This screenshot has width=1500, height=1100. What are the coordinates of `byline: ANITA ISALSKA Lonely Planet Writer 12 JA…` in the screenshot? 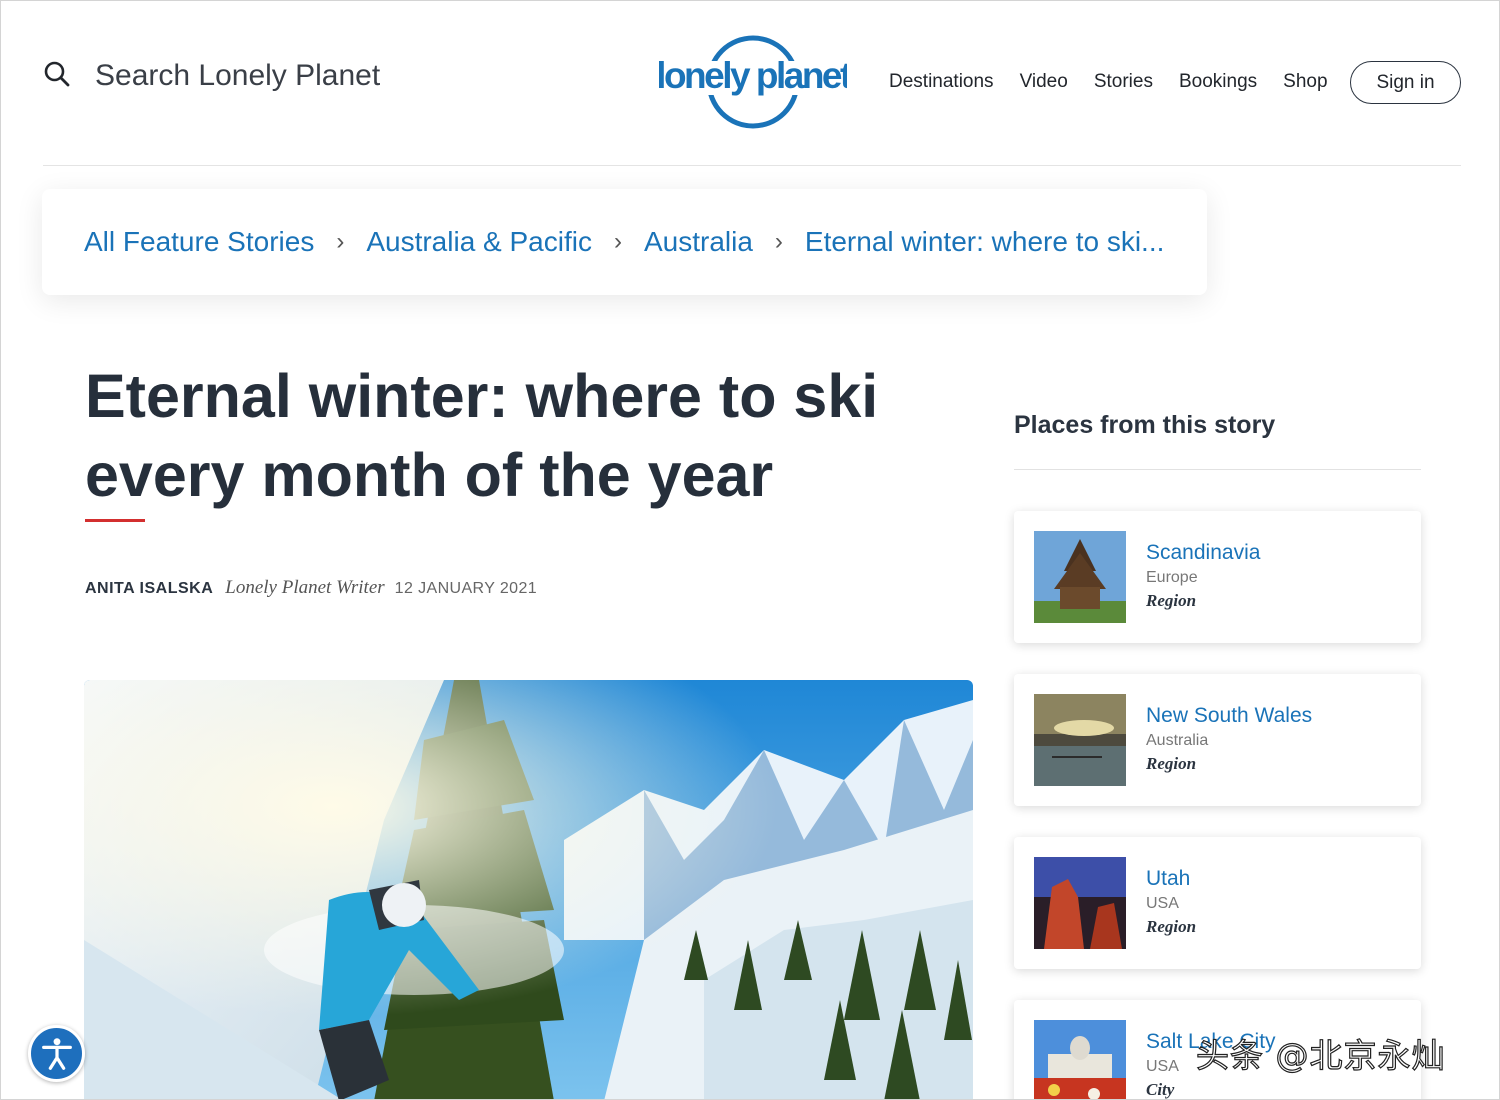 It's located at (311, 588).